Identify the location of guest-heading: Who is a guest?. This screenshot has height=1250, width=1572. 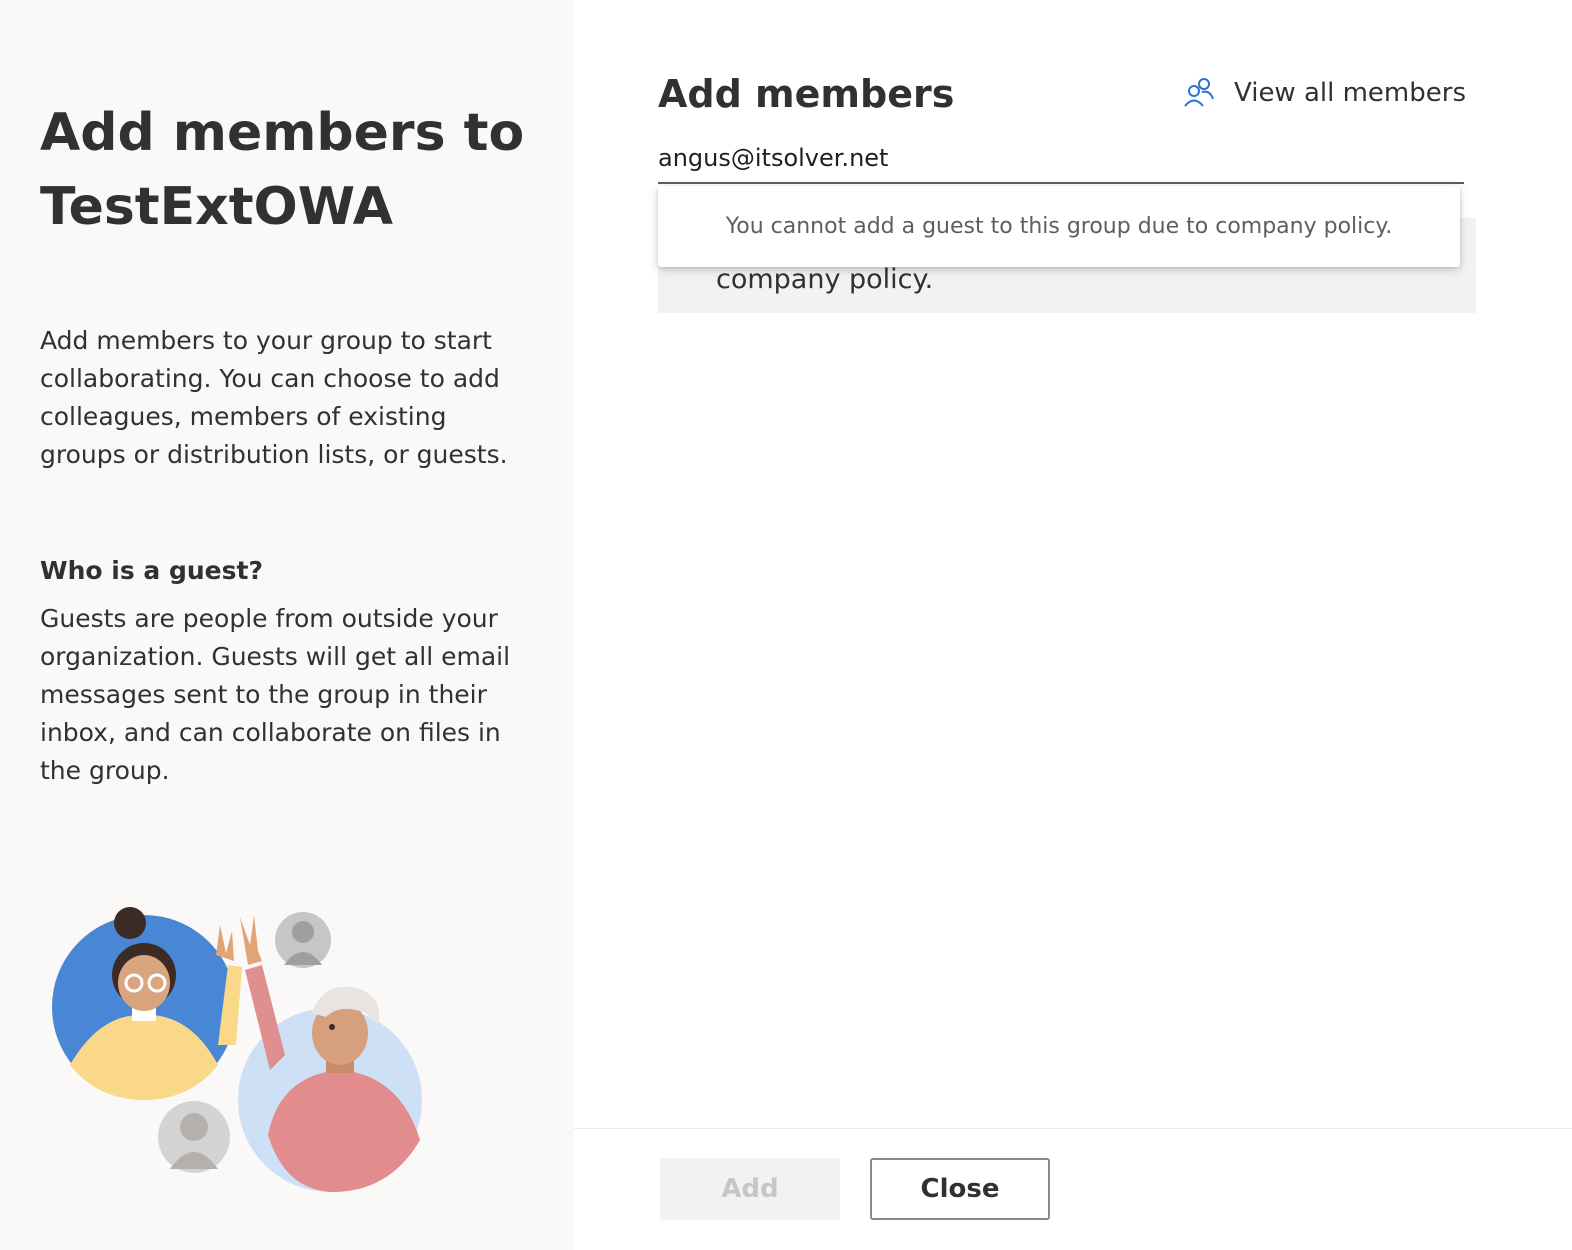
(151, 570).